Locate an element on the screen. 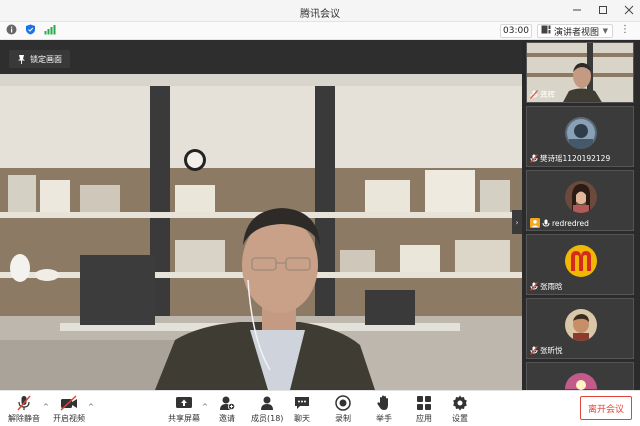 This screenshot has width=640, height=426. apps-button: 应用 is located at coordinates (424, 409).